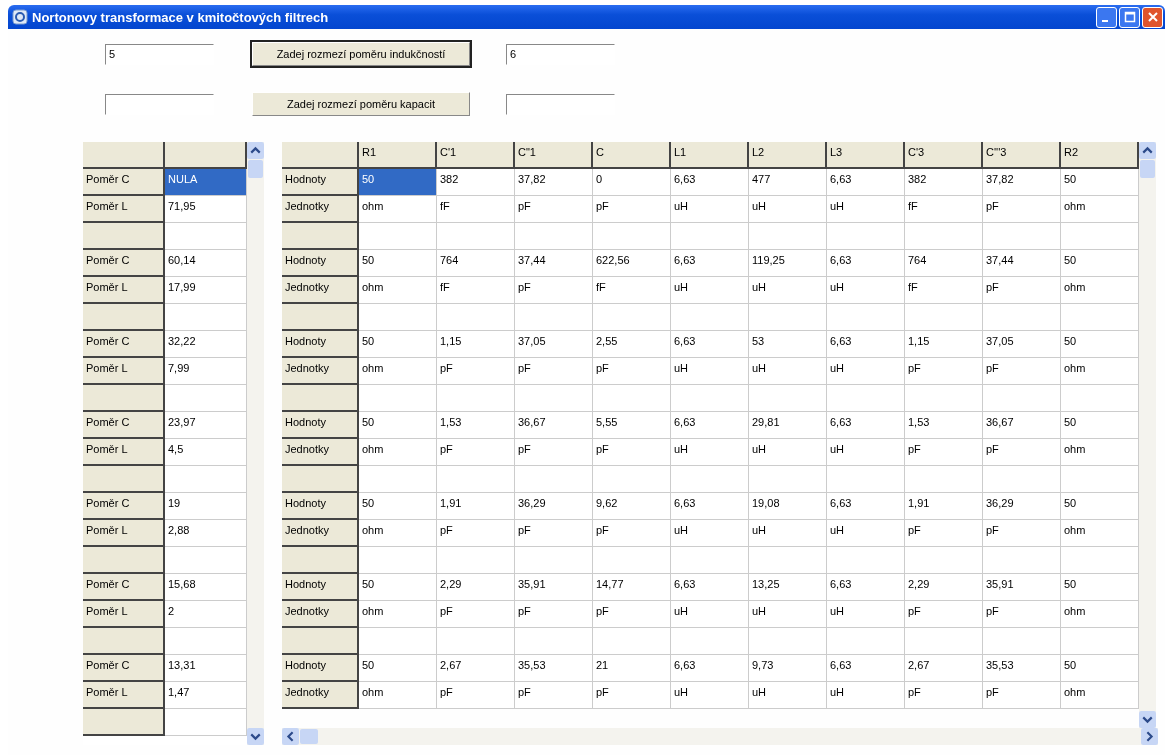 This screenshot has width=1165, height=755. I want to click on table-cell: 19, so click(206, 506).